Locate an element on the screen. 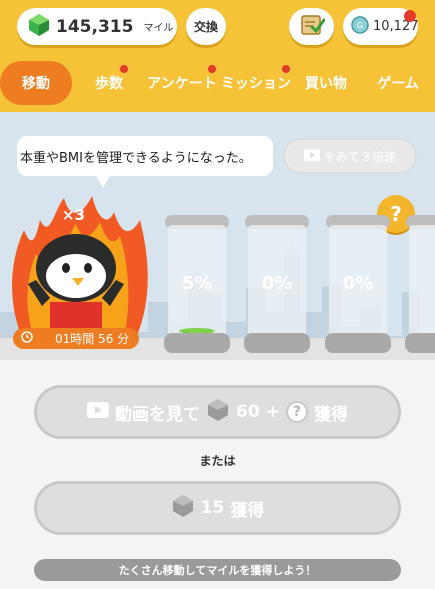  miles-unit: マイル is located at coordinates (158, 28).